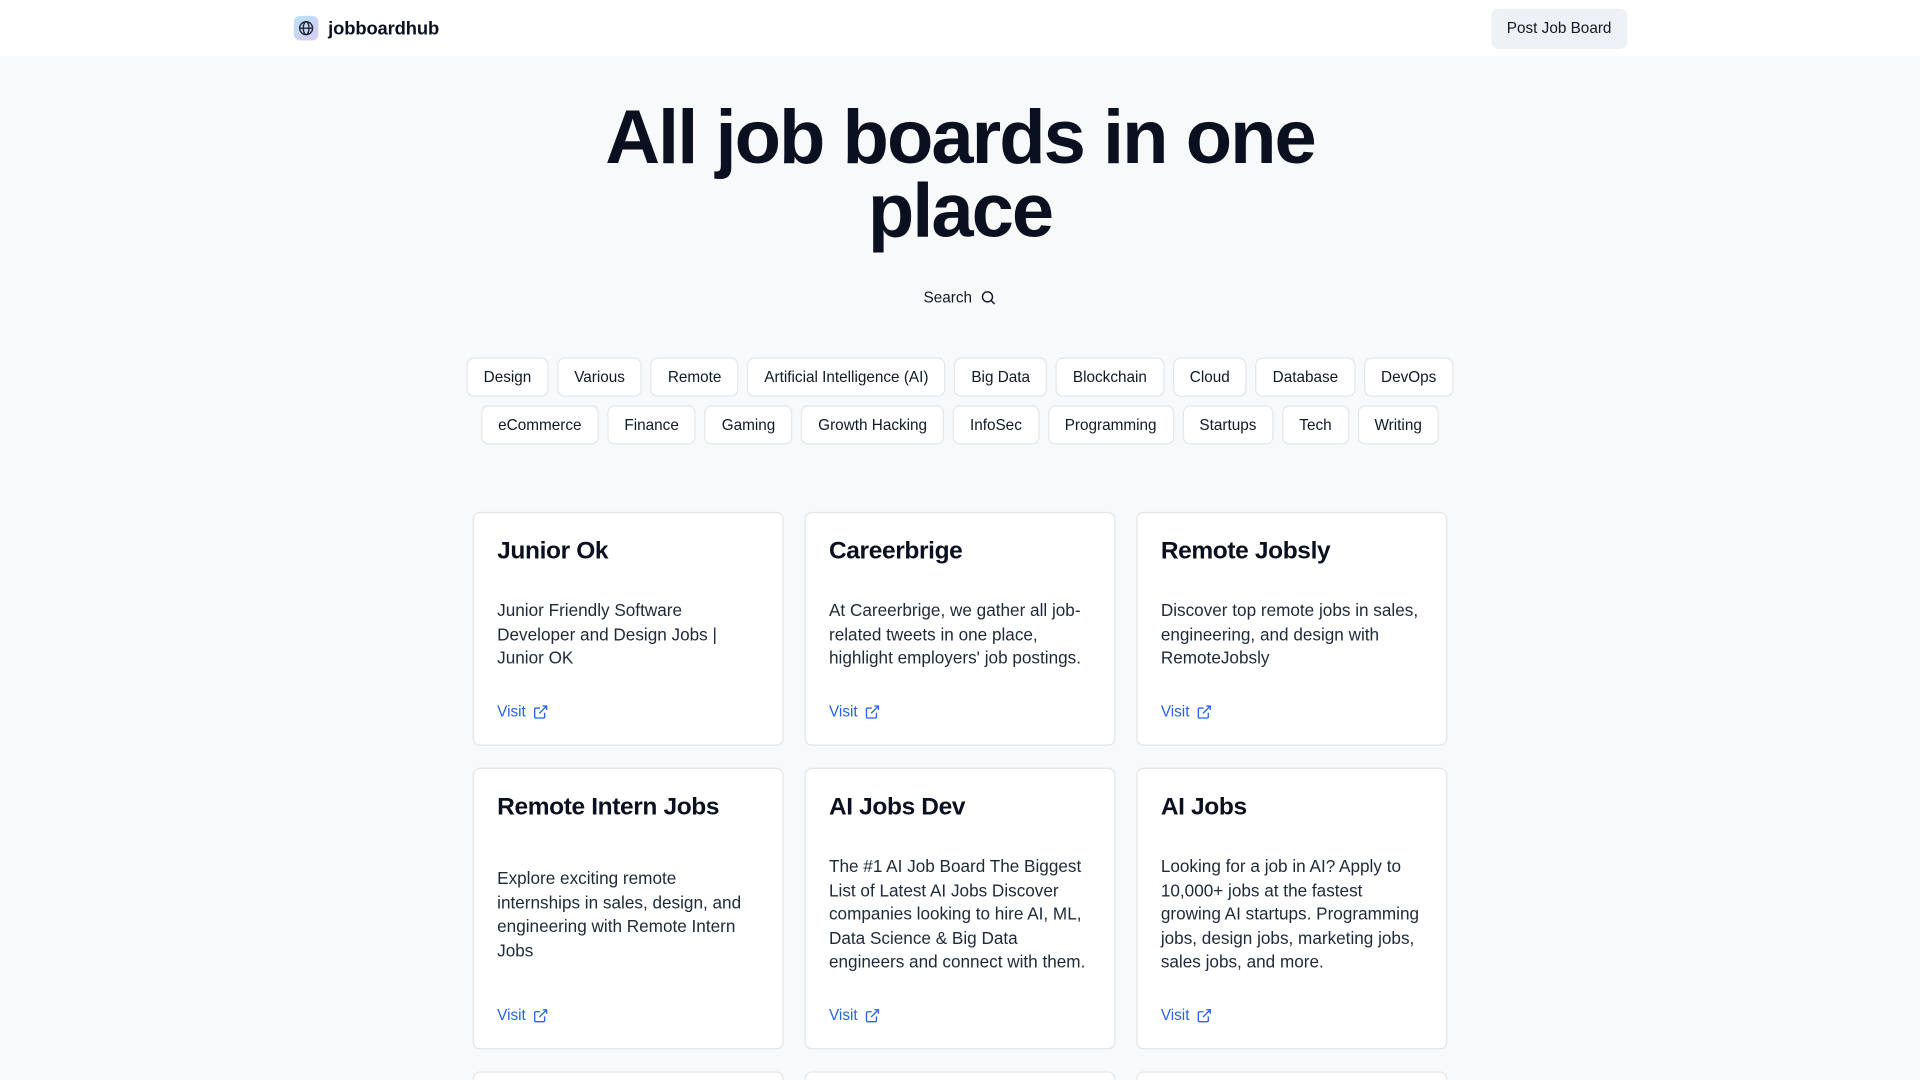 Image resolution: width=1920 pixels, height=1080 pixels. What do you see at coordinates (600, 377) in the screenshot?
I see `tag-various: Various` at bounding box center [600, 377].